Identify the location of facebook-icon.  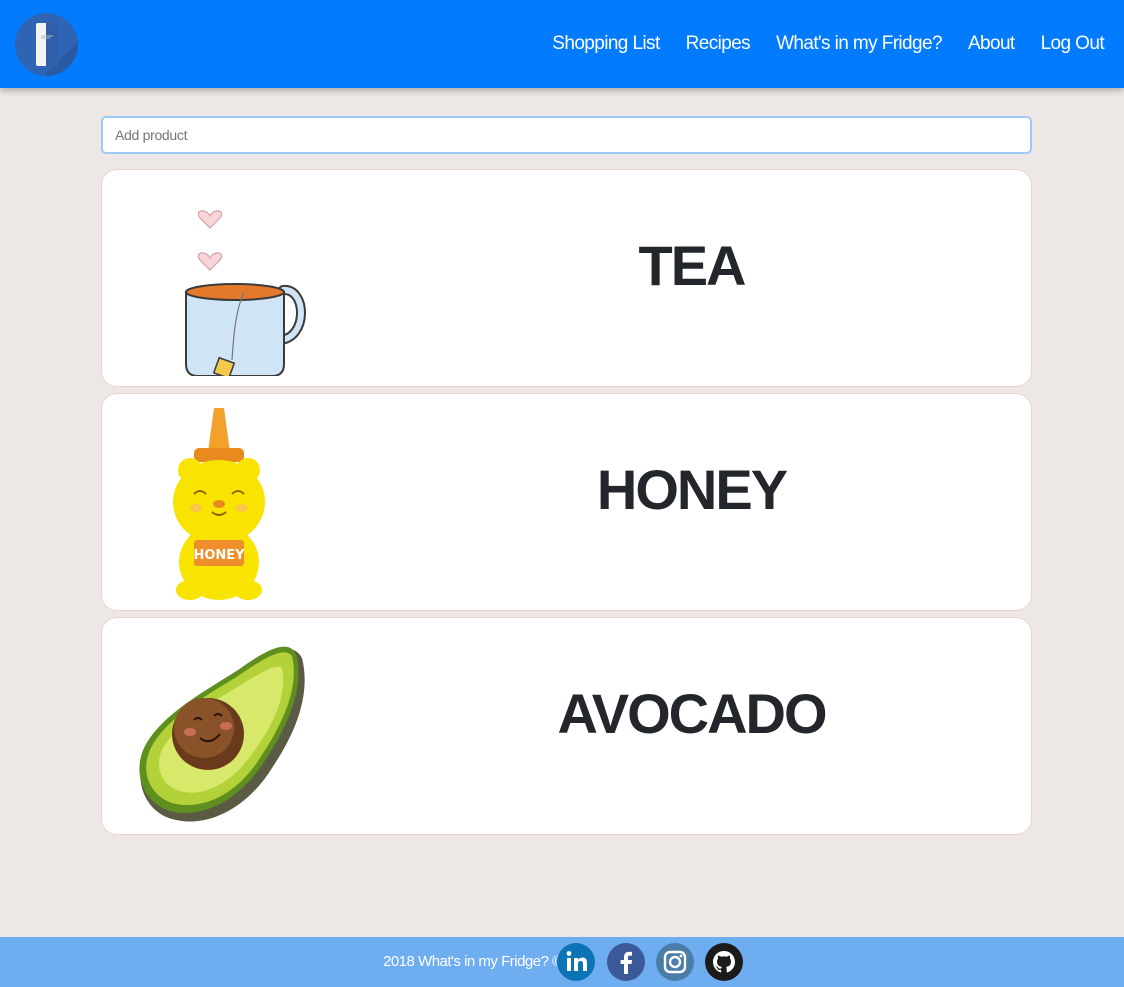
(626, 962).